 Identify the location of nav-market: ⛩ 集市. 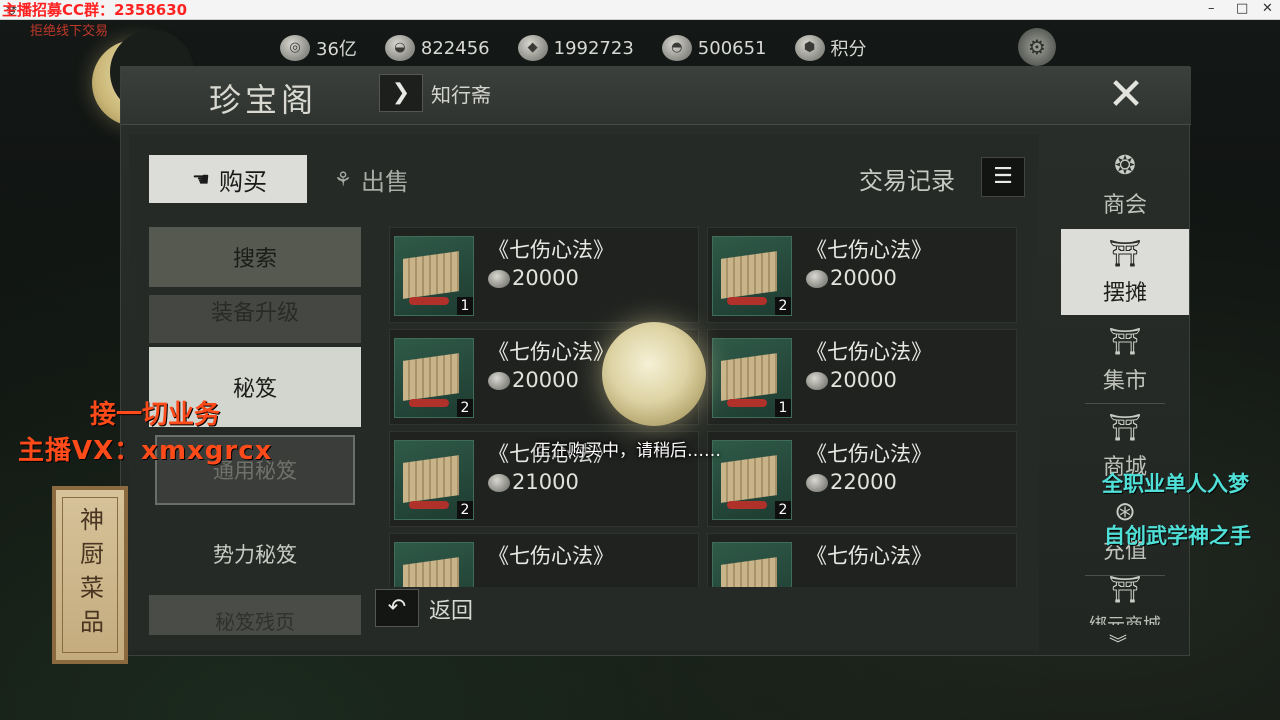
(1125, 360).